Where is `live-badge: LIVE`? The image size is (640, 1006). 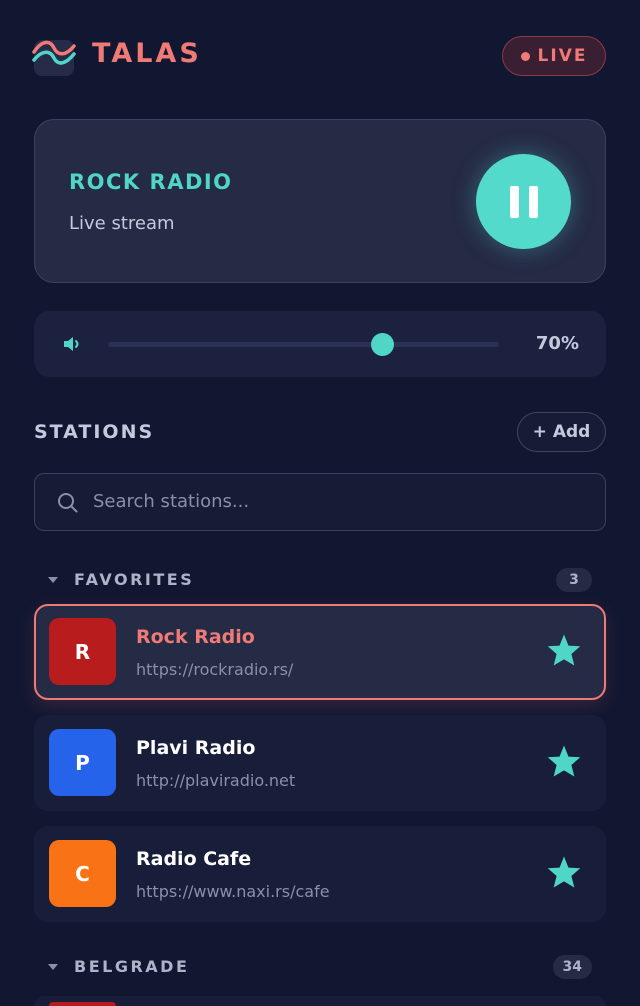 live-badge: LIVE is located at coordinates (554, 56).